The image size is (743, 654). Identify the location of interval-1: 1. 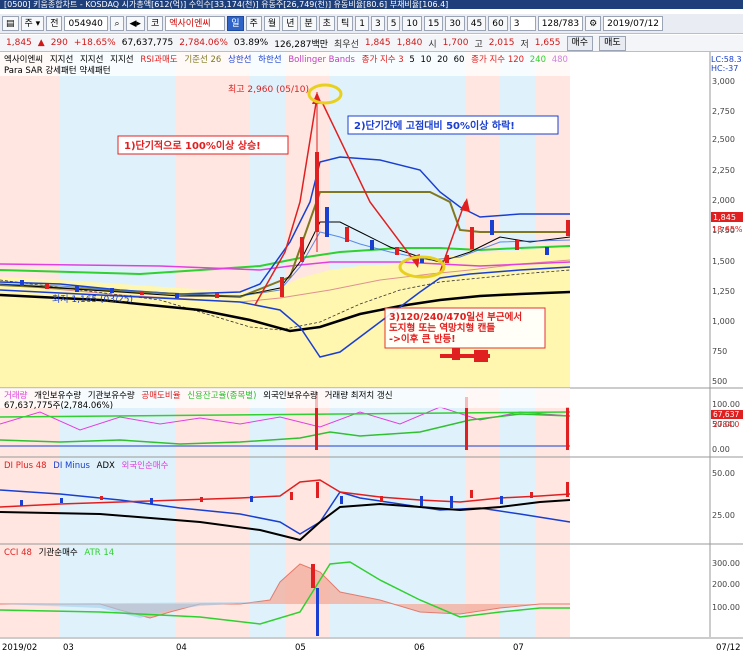
(362, 23).